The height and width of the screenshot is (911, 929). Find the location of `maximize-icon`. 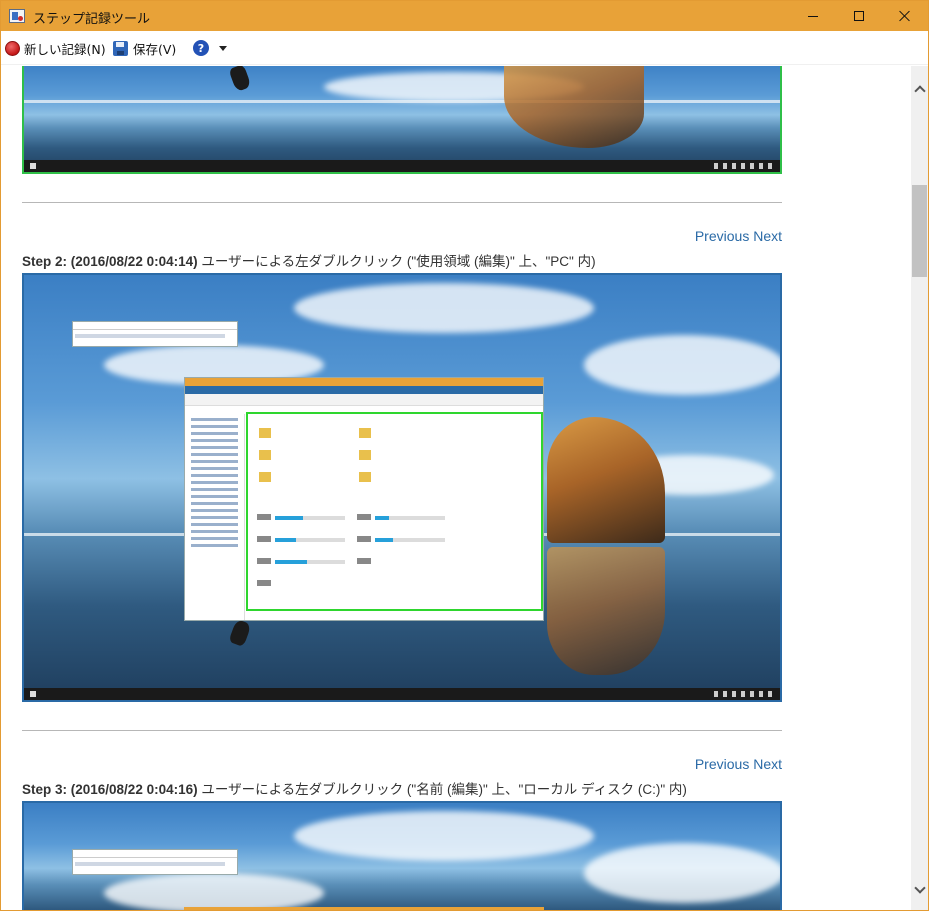

maximize-icon is located at coordinates (859, 16).